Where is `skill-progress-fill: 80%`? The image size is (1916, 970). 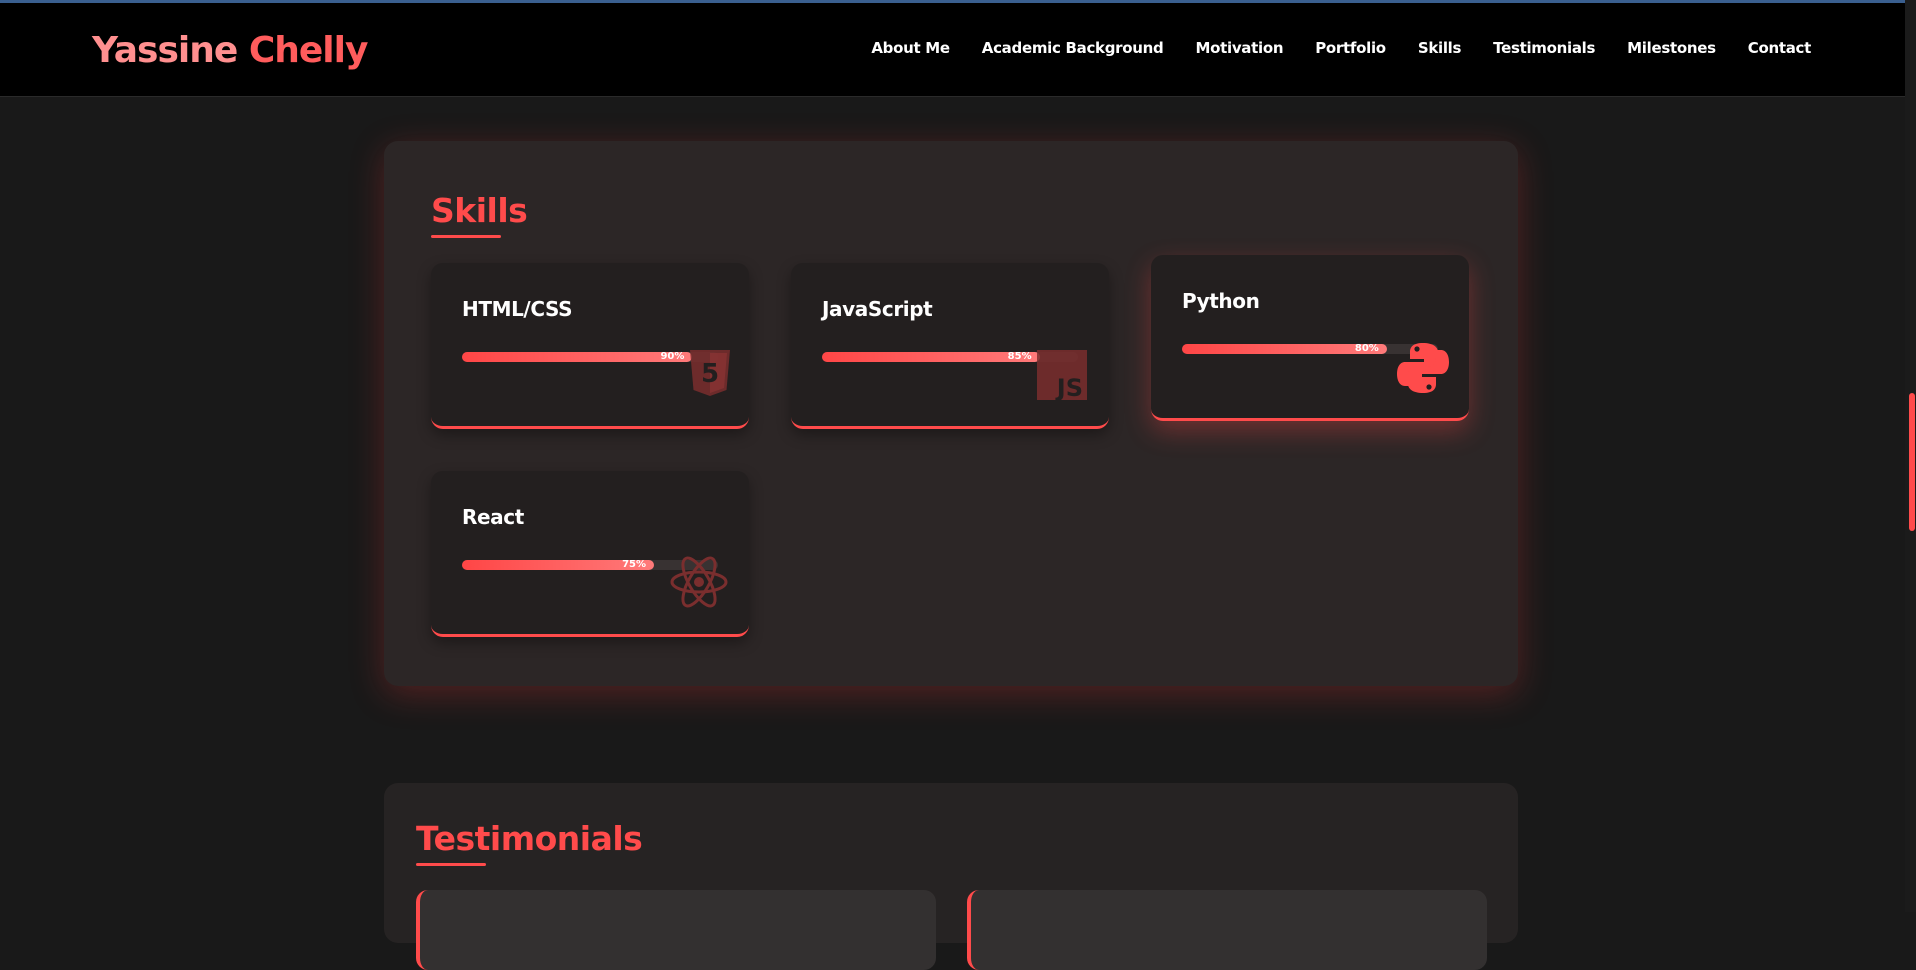
skill-progress-fill: 80% is located at coordinates (1284, 348).